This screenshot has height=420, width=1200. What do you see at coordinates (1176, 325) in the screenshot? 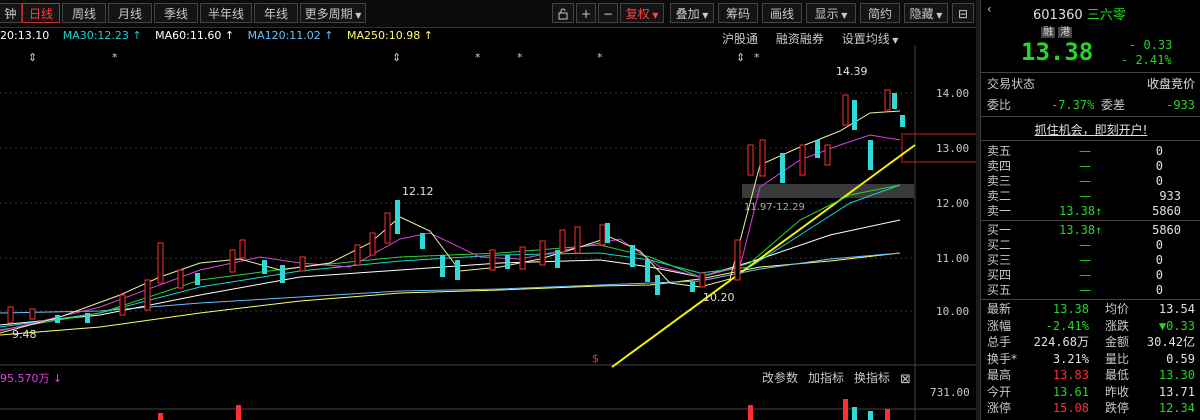
I see `stat-value: ▼0.33` at bounding box center [1176, 325].